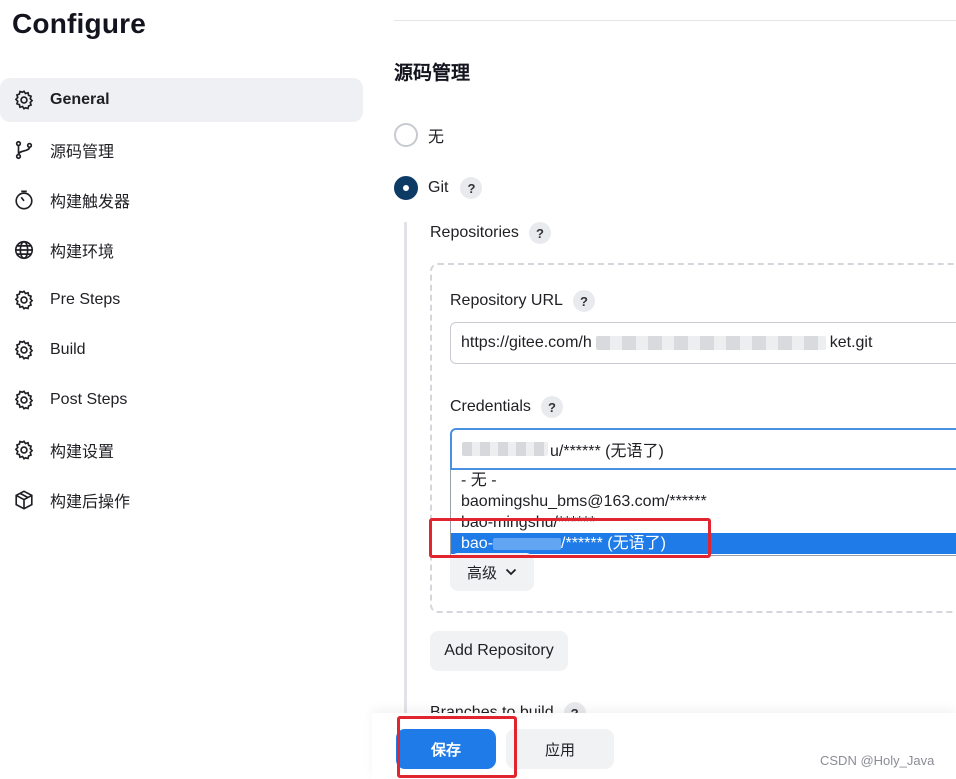 The image size is (956, 779). Describe the element at coordinates (613, 543) in the screenshot. I see `option-text-suffix: /****** (无语了)` at that location.